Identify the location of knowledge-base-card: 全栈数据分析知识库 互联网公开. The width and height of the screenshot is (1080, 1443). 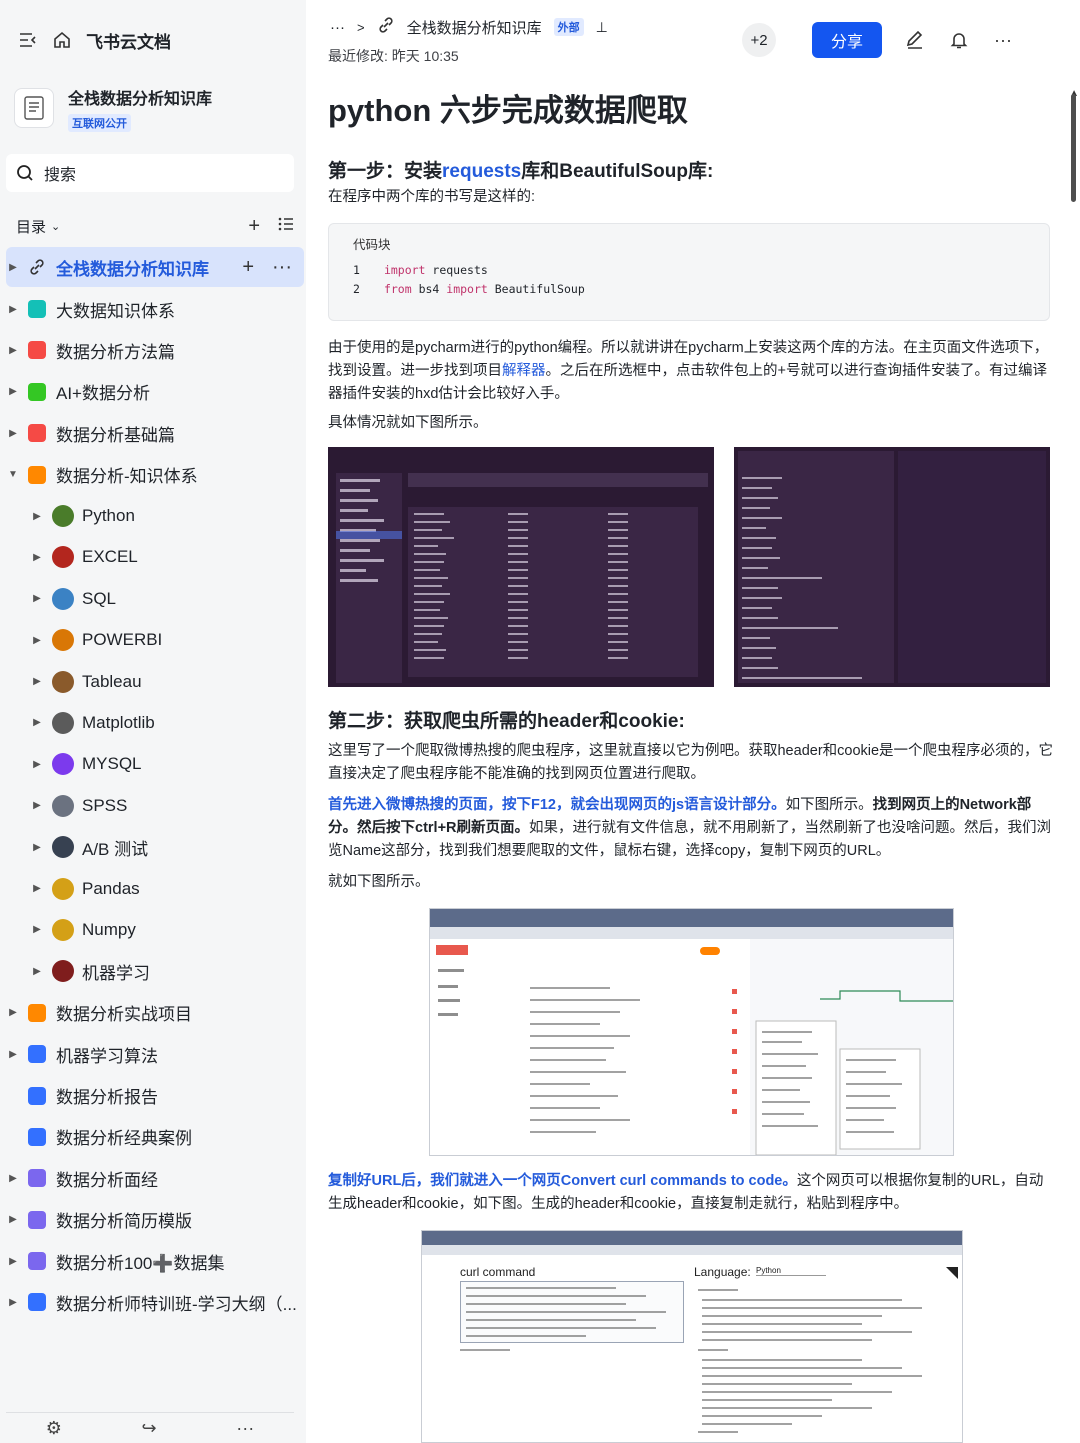
(154, 108).